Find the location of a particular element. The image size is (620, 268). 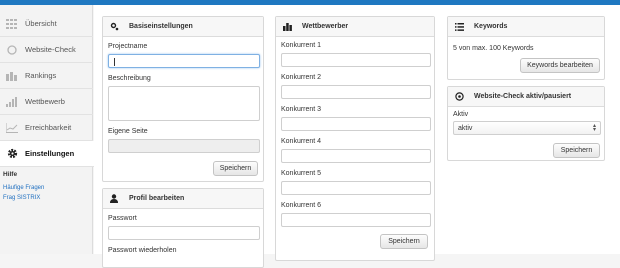

sidebar-item-website-check: Website-Check is located at coordinates (46, 50).